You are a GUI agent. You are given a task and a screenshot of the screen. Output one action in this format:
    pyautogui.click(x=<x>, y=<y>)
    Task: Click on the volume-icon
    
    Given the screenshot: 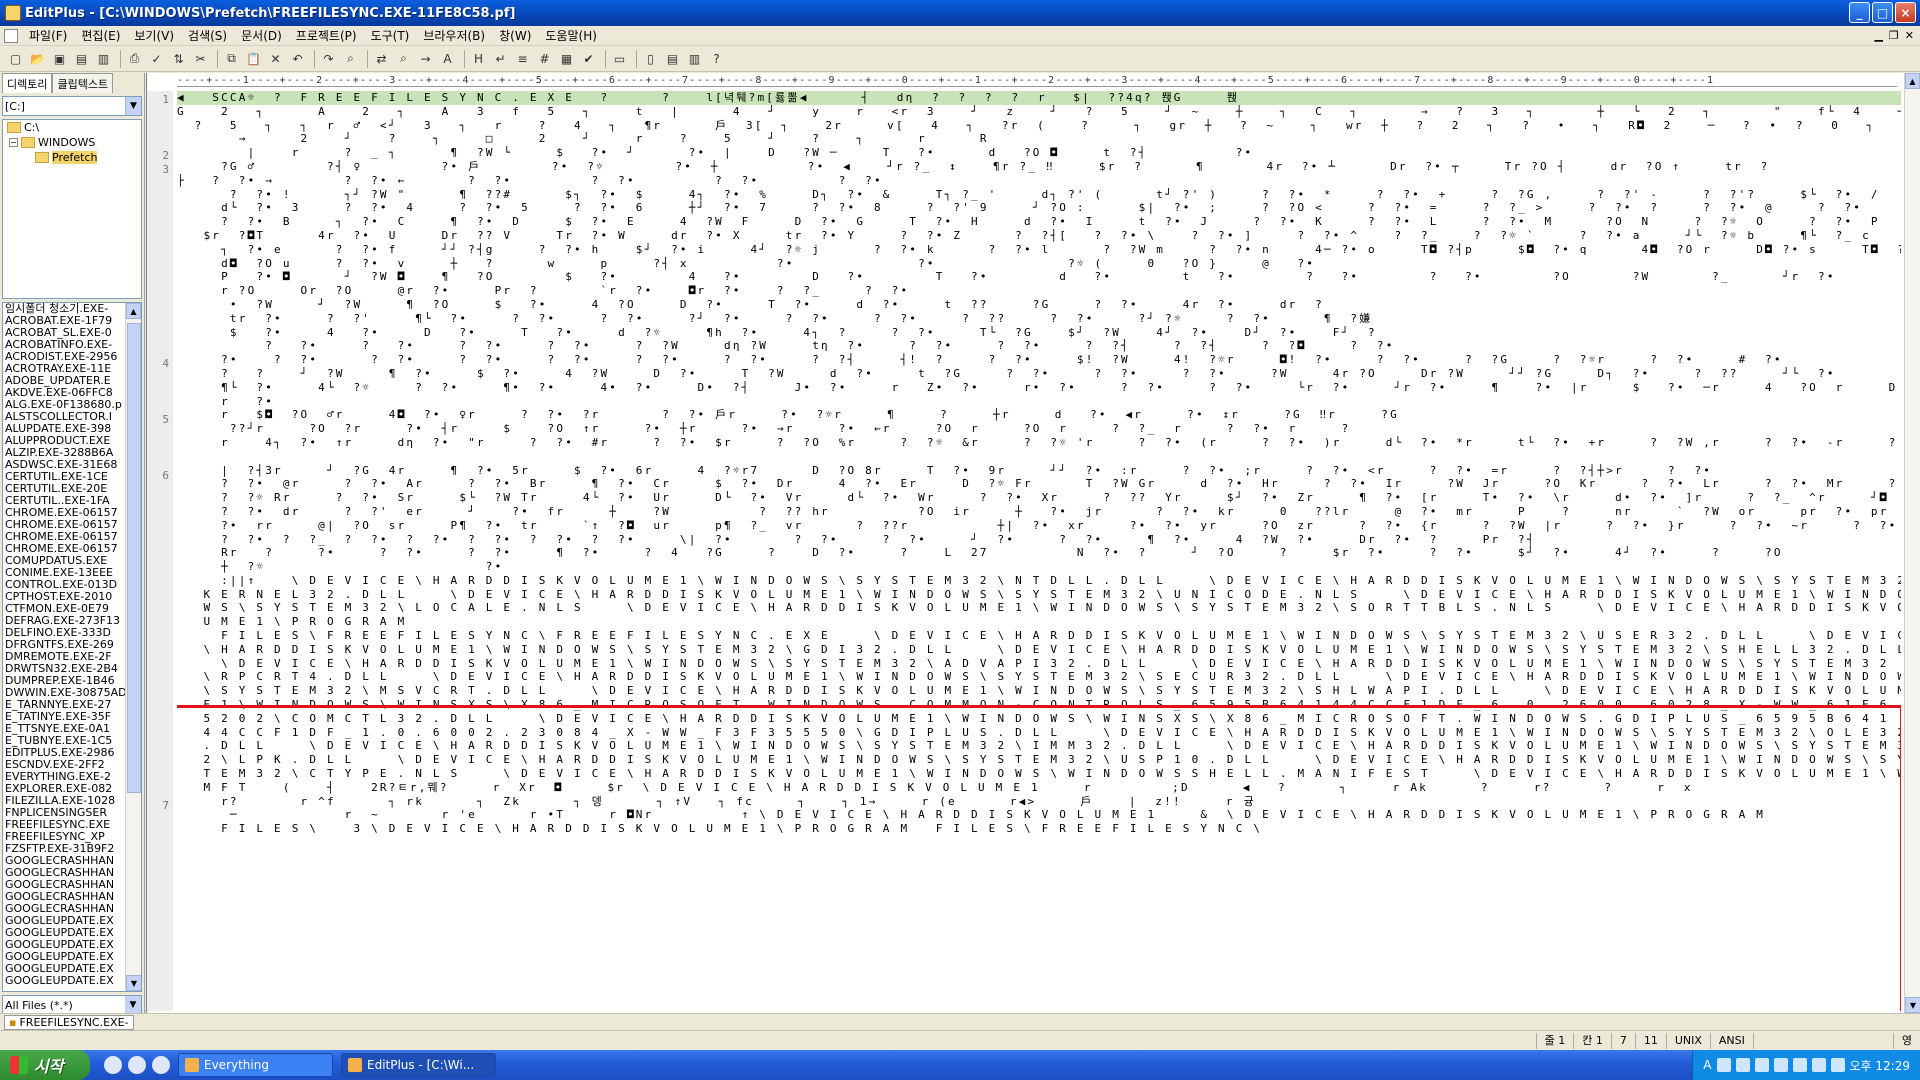 What is the action you would take?
    pyautogui.click(x=1837, y=1065)
    